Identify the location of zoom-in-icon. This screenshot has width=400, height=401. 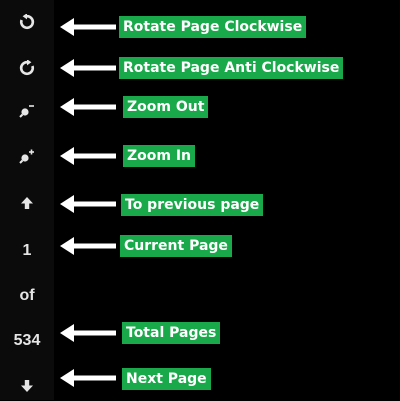
(26, 156).